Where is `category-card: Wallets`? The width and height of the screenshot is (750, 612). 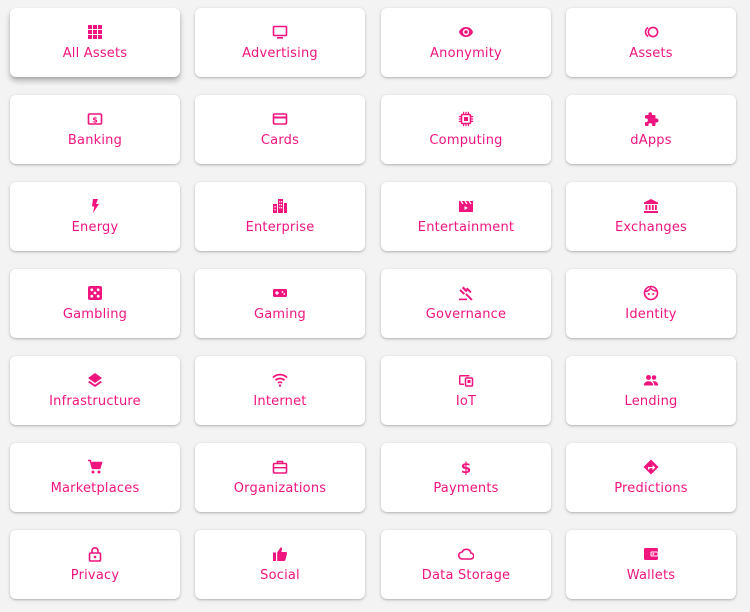 category-card: Wallets is located at coordinates (651, 564).